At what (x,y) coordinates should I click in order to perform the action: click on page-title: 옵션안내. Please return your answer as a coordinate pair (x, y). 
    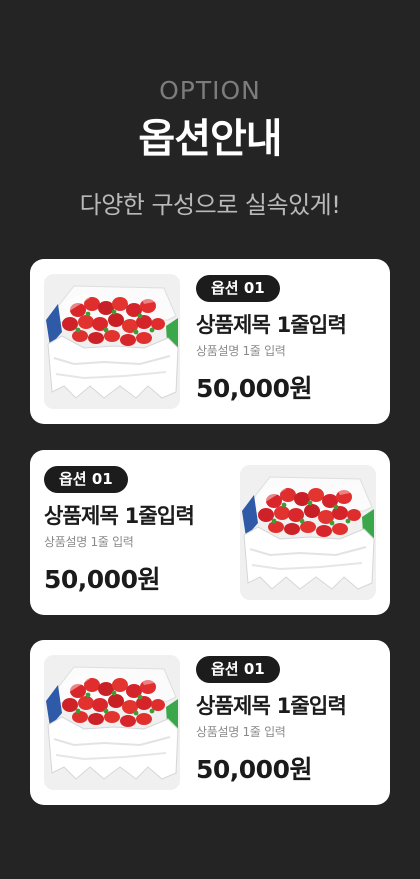
    Looking at the image, I should click on (210, 139).